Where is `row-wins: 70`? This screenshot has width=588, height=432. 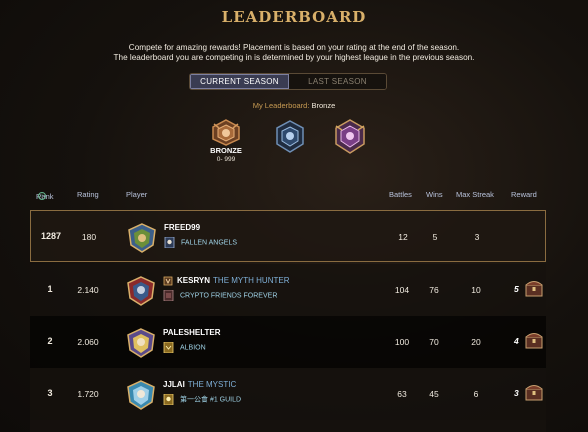 row-wins: 70 is located at coordinates (434, 342).